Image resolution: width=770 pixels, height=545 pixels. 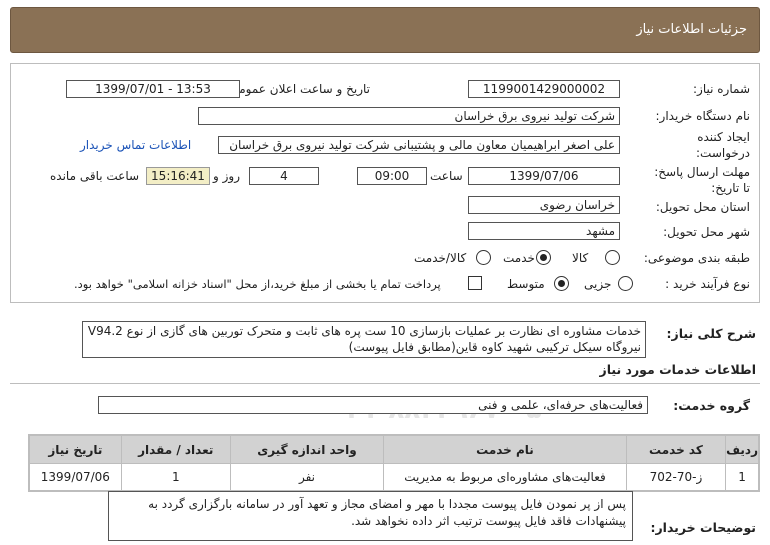 I want to click on days-field: 4, so click(x=284, y=176).